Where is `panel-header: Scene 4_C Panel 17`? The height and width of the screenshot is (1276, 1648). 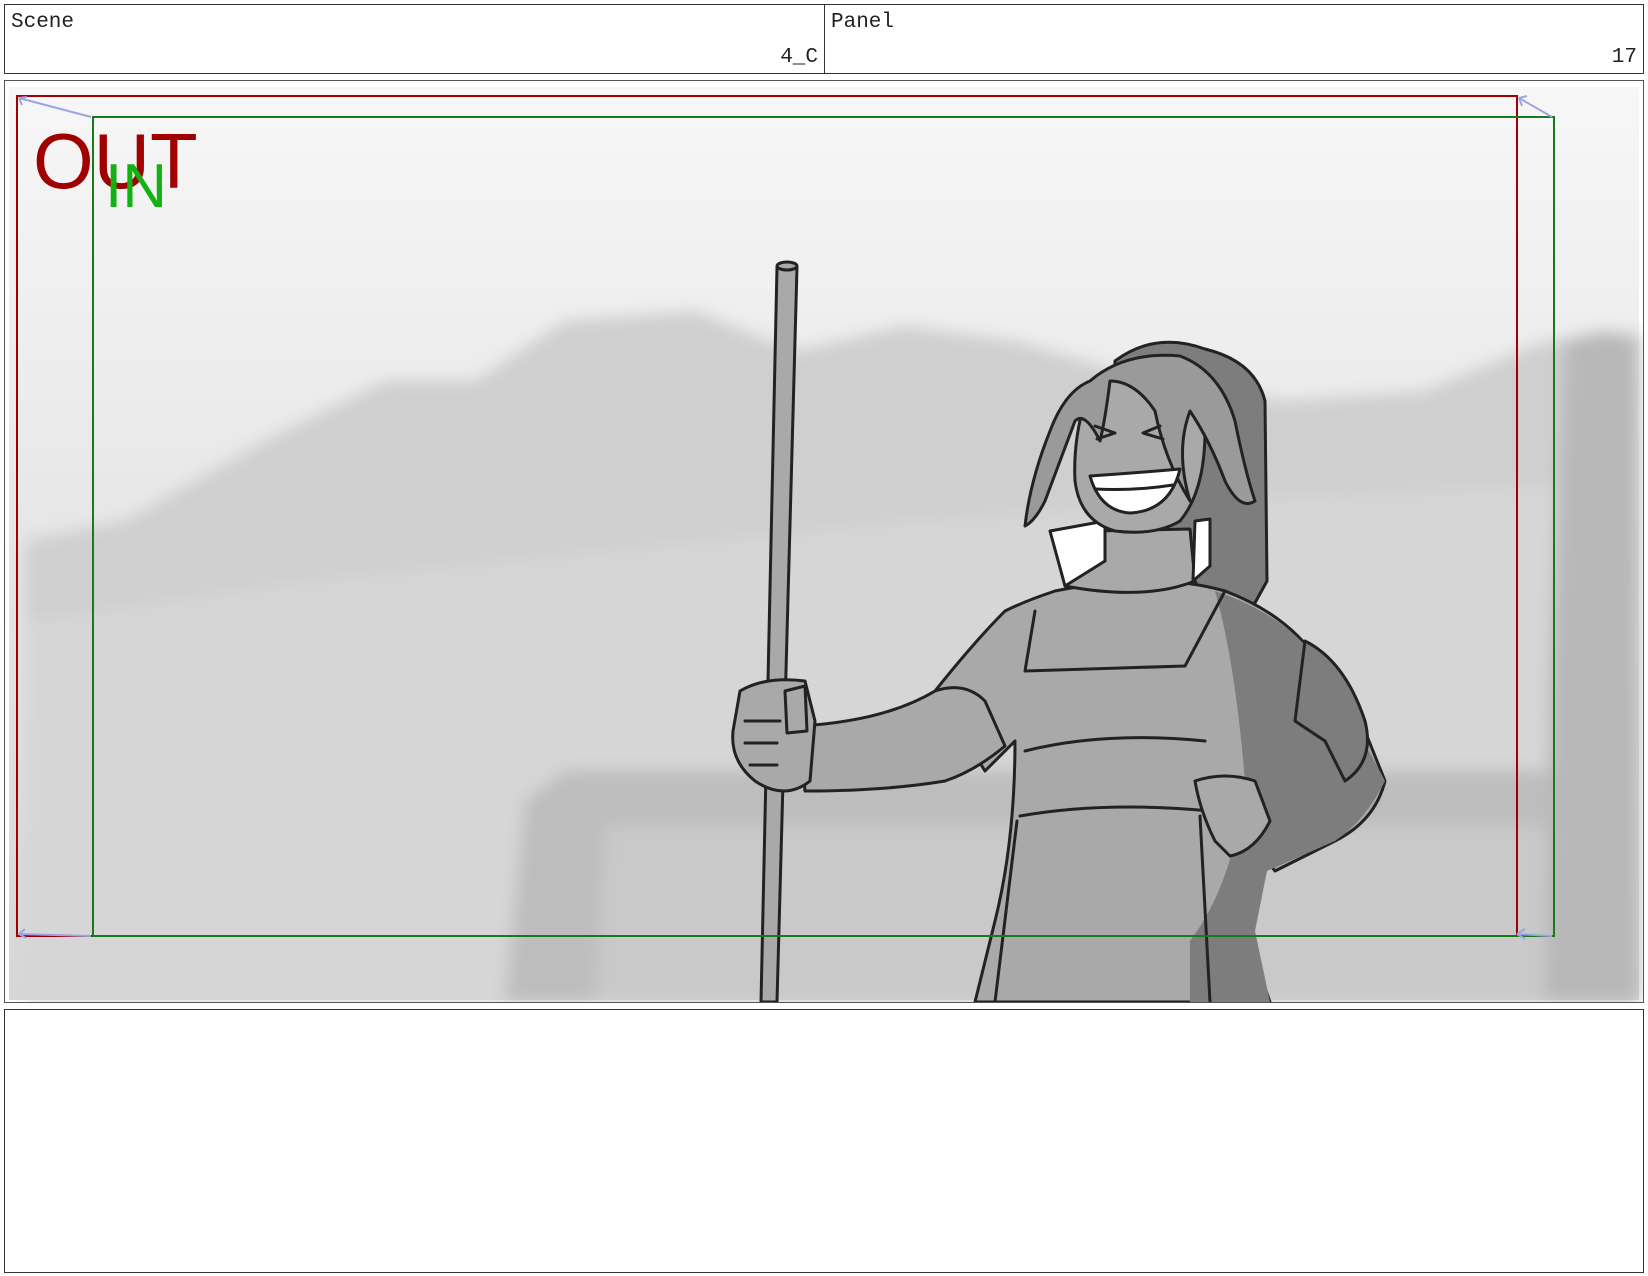 panel-header: Scene 4_C Panel 17 is located at coordinates (824, 39).